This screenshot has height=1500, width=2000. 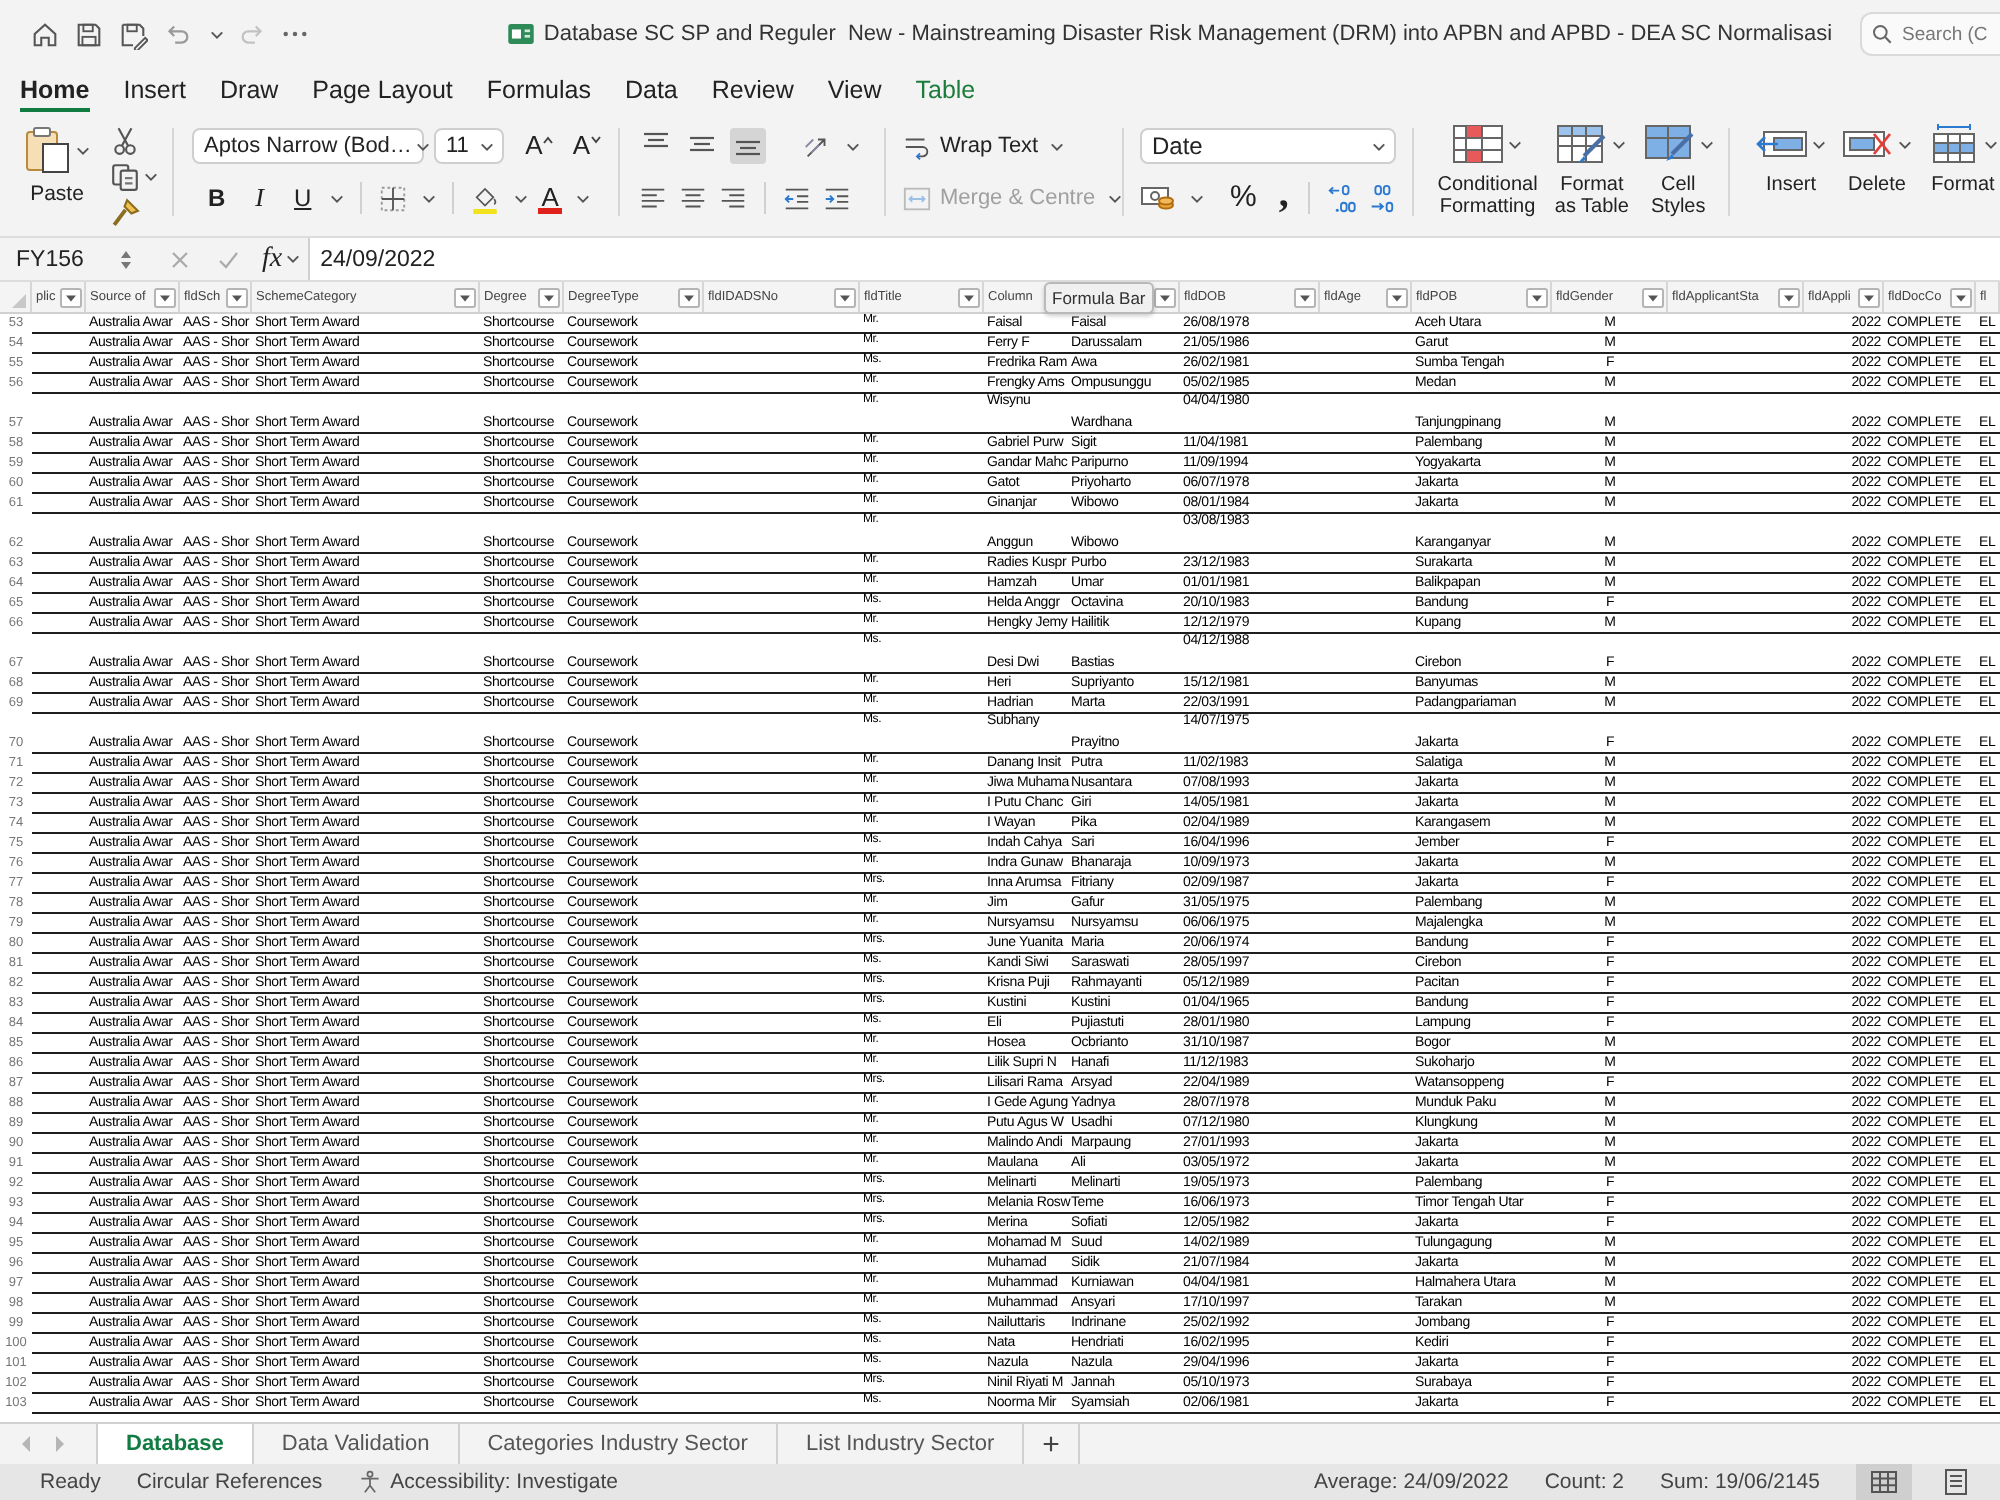 What do you see at coordinates (1341, 198) in the screenshot?
I see `increase-decimal-icon` at bounding box center [1341, 198].